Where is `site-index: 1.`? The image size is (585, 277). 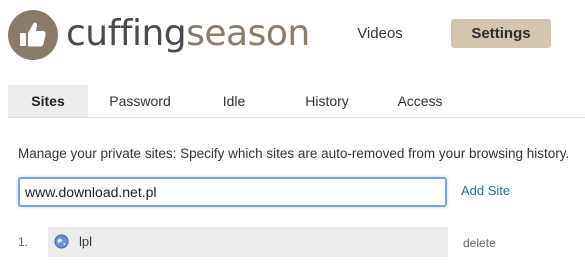
site-index: 1. is located at coordinates (23, 242).